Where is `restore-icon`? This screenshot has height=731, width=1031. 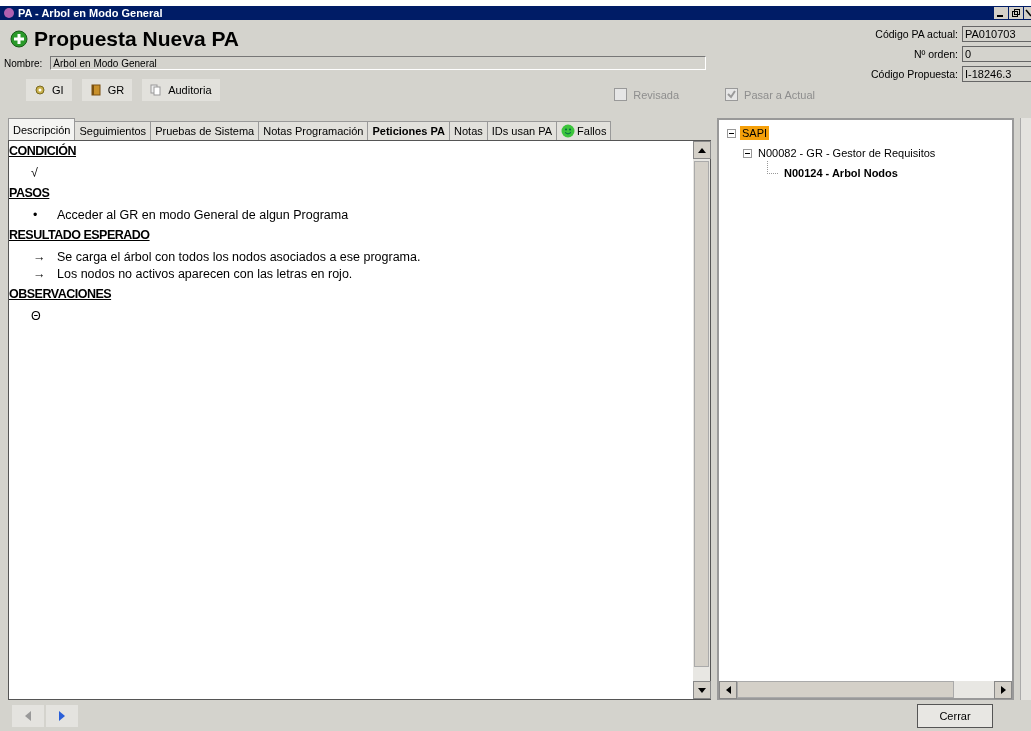 restore-icon is located at coordinates (1016, 13).